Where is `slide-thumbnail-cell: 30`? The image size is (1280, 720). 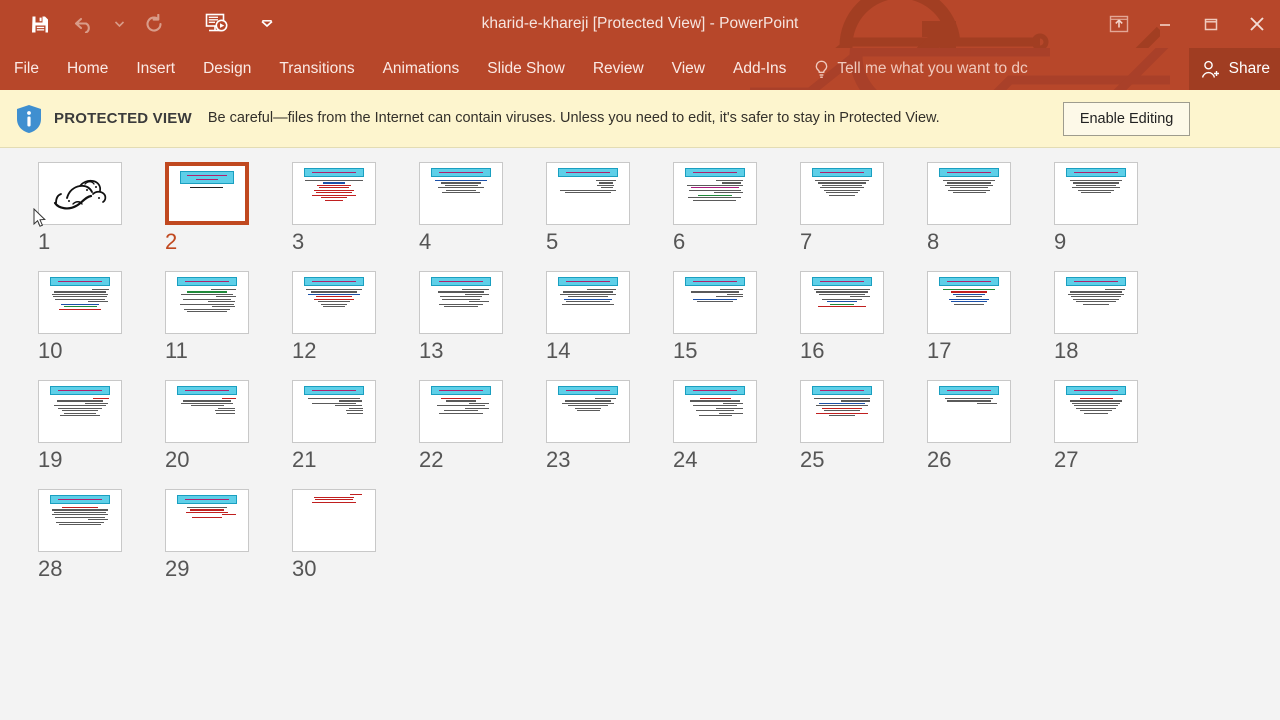 slide-thumbnail-cell: 30 is located at coordinates (339, 534).